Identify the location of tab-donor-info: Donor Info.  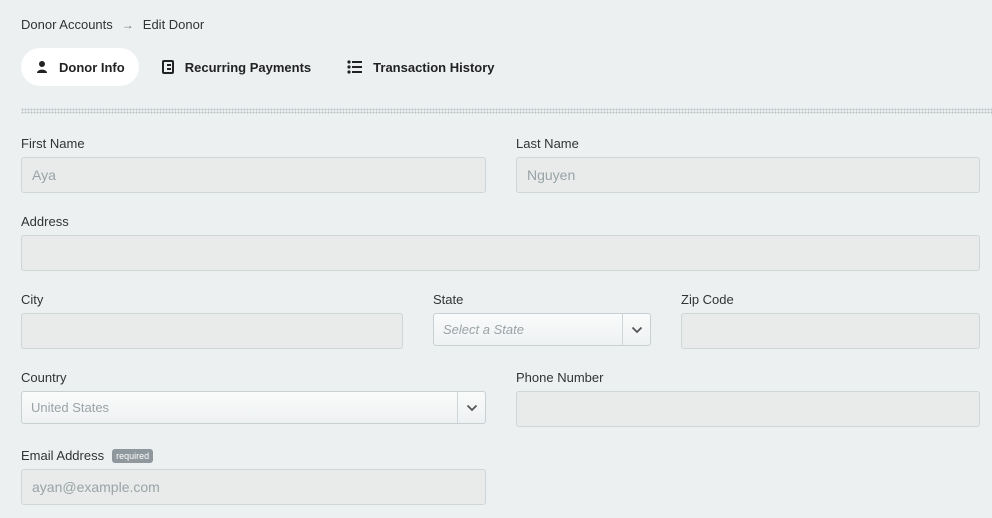
(80, 67).